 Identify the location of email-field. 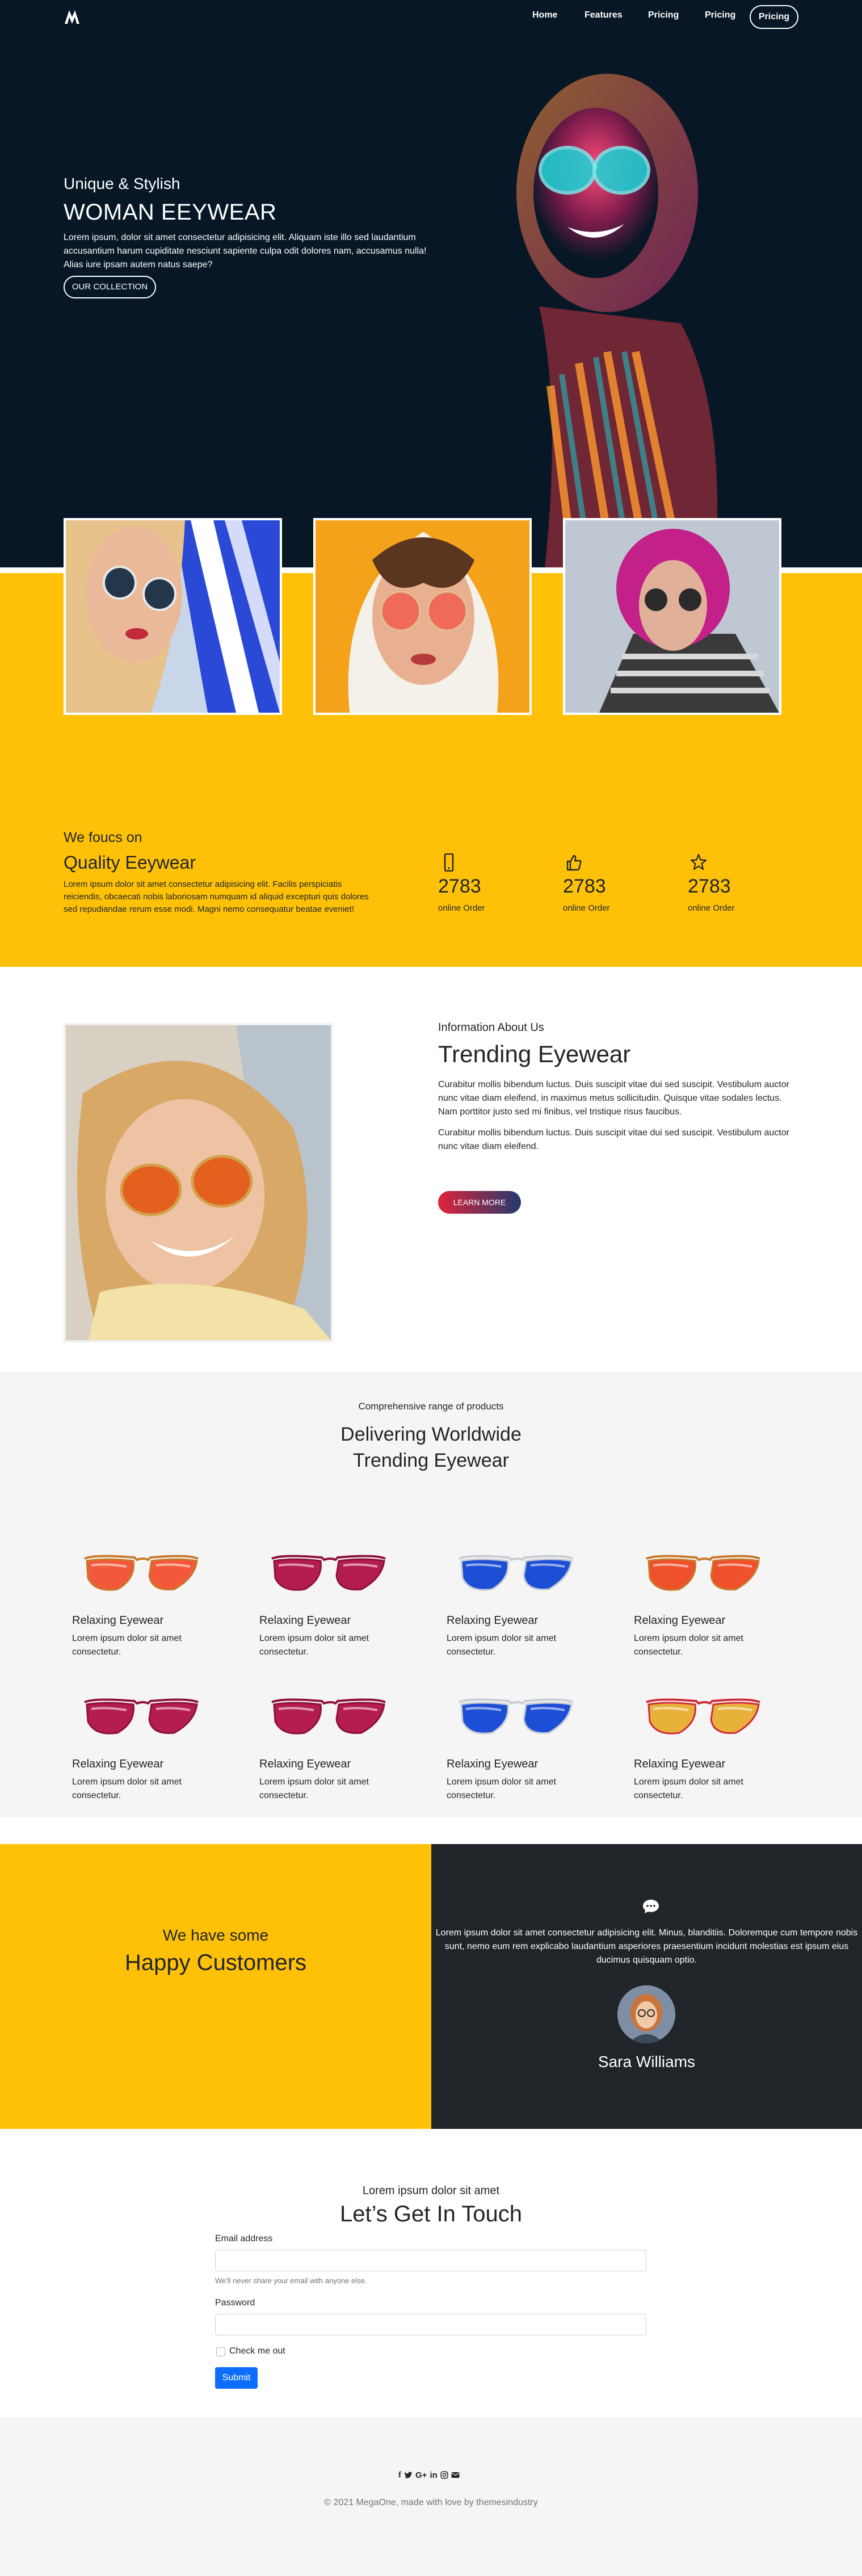
(430, 2260).